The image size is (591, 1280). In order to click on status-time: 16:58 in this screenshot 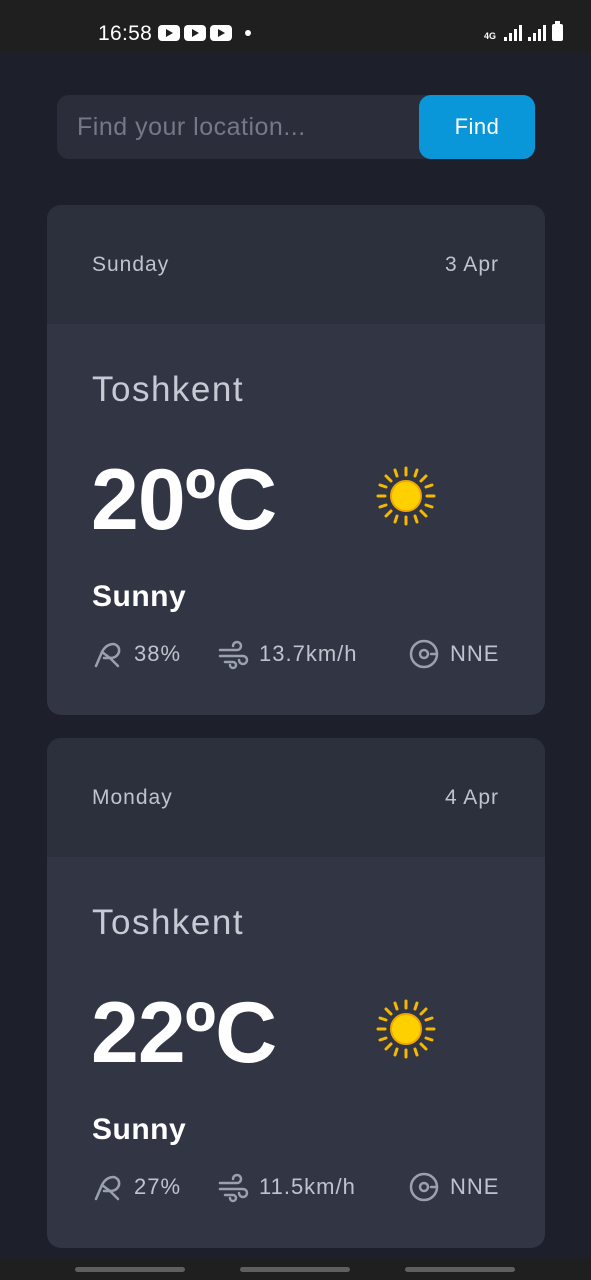, I will do `click(125, 33)`.